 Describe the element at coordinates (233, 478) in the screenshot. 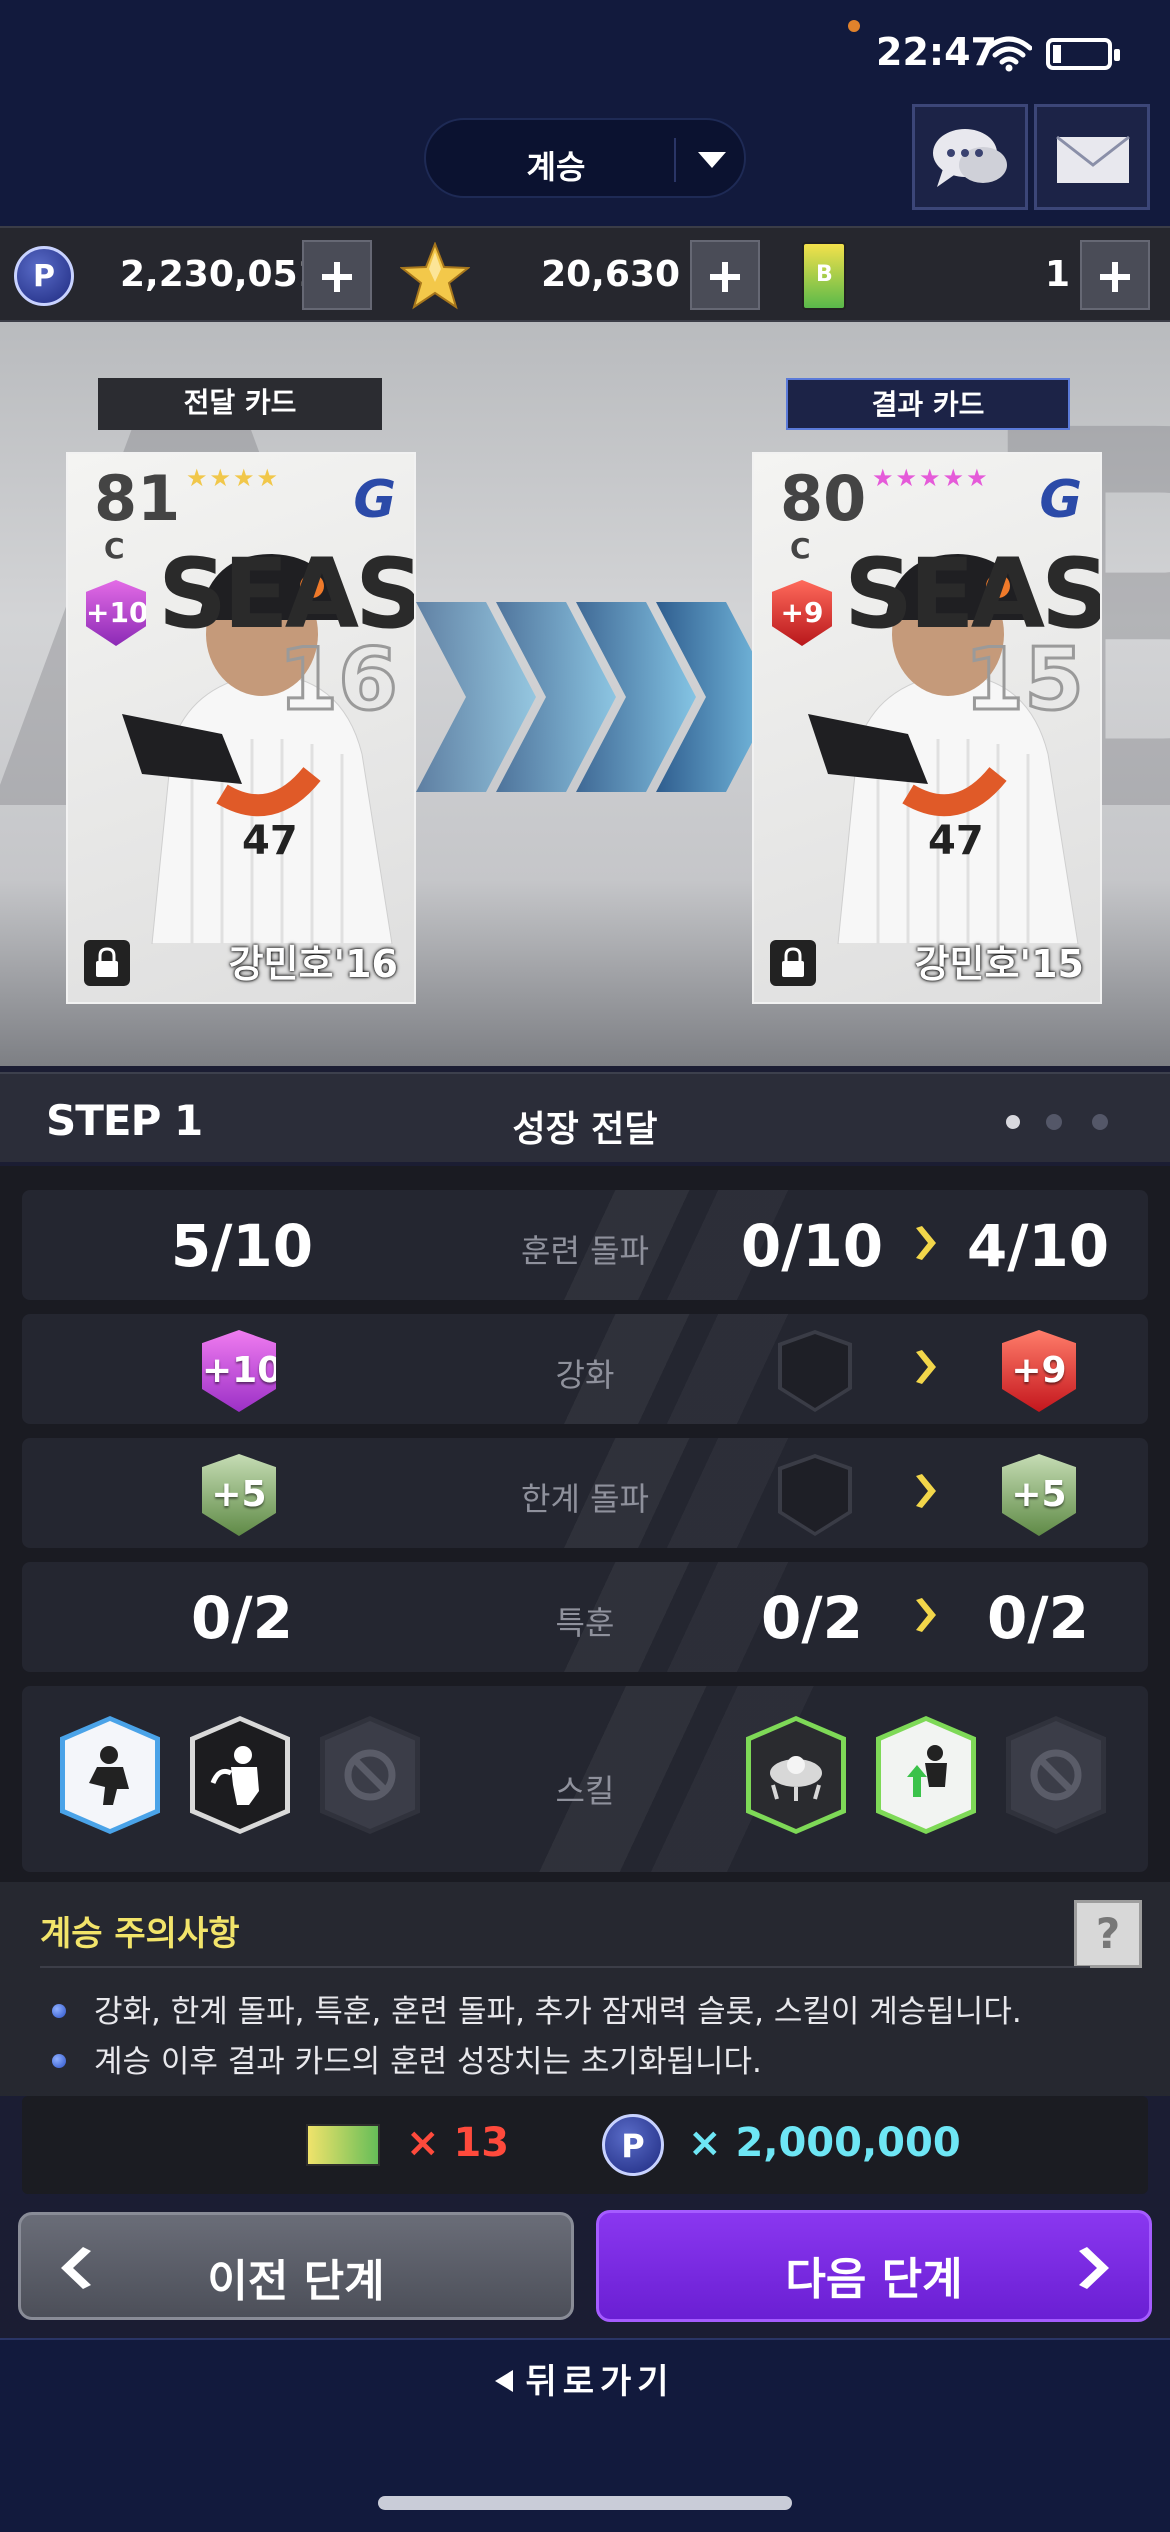

I see `card-stars: ★★★★` at that location.